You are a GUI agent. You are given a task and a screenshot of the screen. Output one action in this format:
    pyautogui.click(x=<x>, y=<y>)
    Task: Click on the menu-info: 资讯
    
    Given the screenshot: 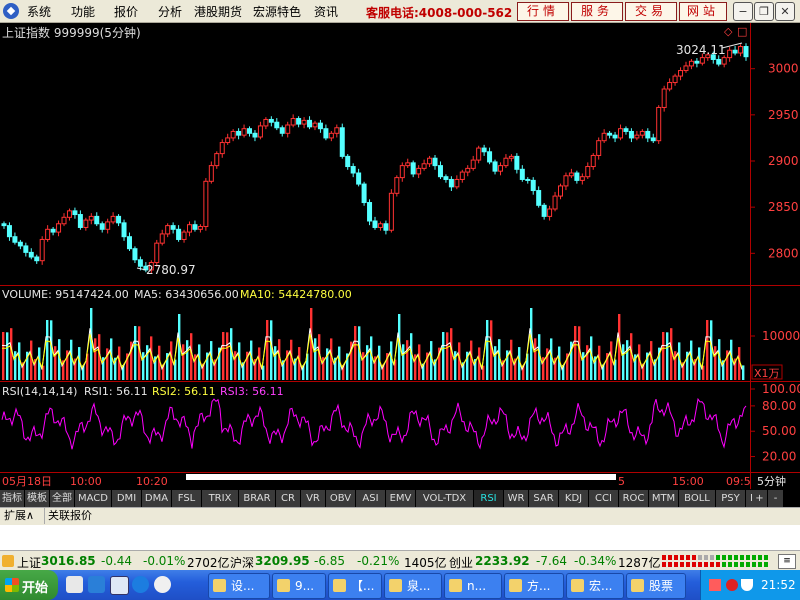 What is the action you would take?
    pyautogui.click(x=326, y=11)
    